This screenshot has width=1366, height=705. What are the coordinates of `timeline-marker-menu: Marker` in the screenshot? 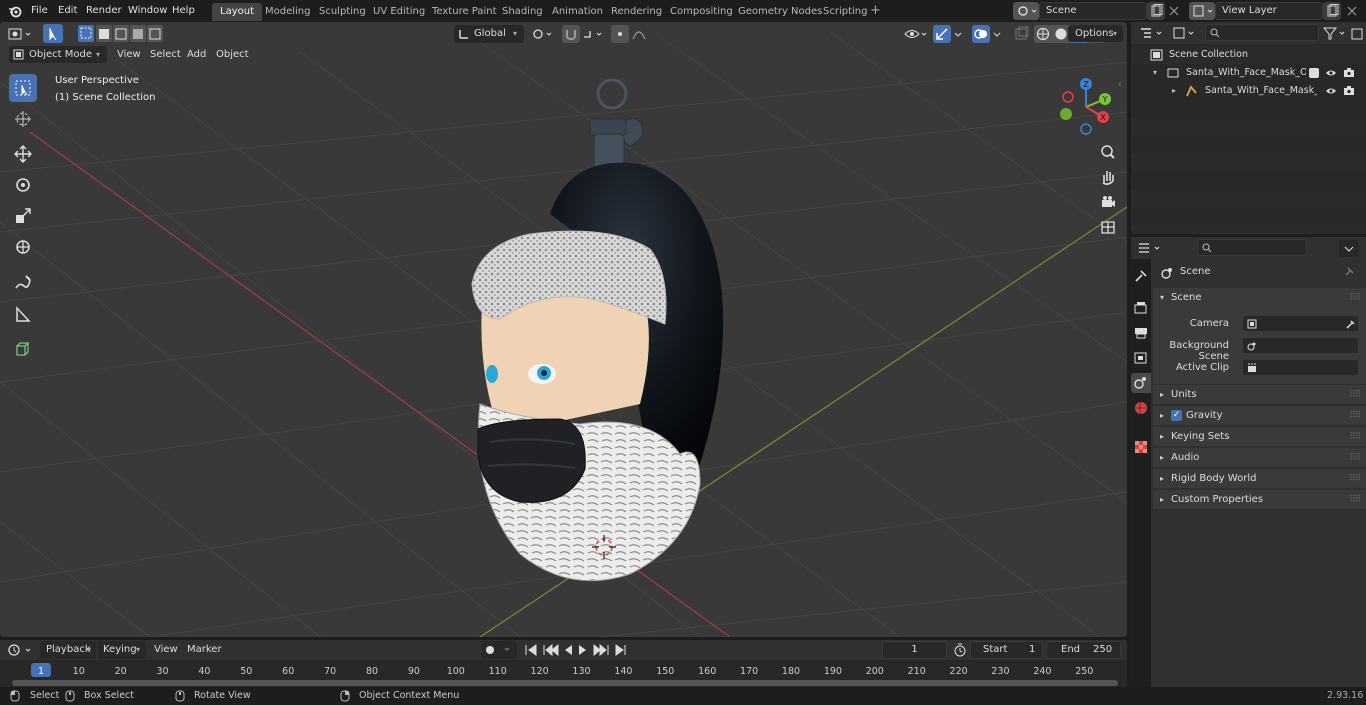 It's located at (204, 650).